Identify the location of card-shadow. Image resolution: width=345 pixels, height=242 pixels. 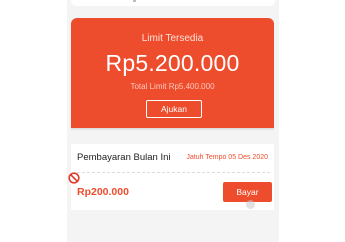
(172, 129).